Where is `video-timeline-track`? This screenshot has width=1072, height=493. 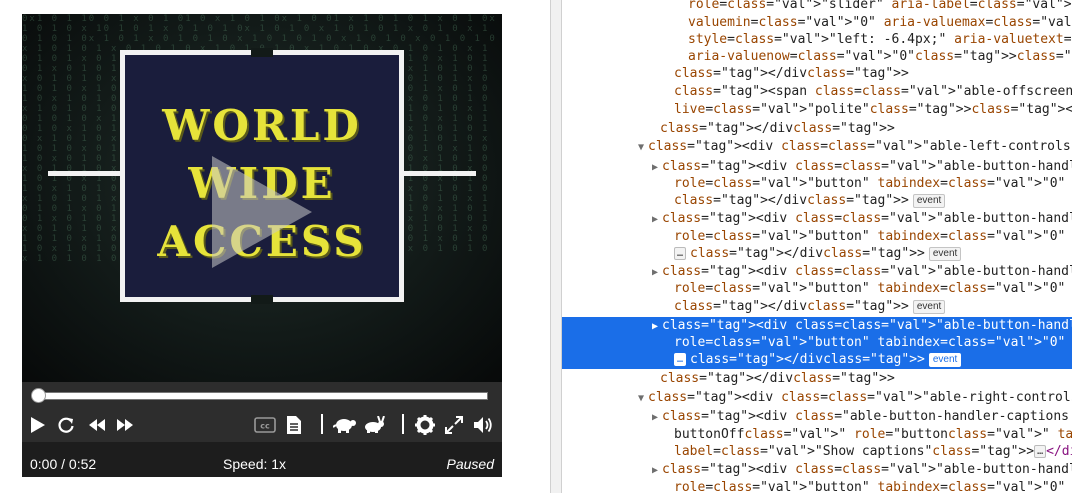 video-timeline-track is located at coordinates (262, 396).